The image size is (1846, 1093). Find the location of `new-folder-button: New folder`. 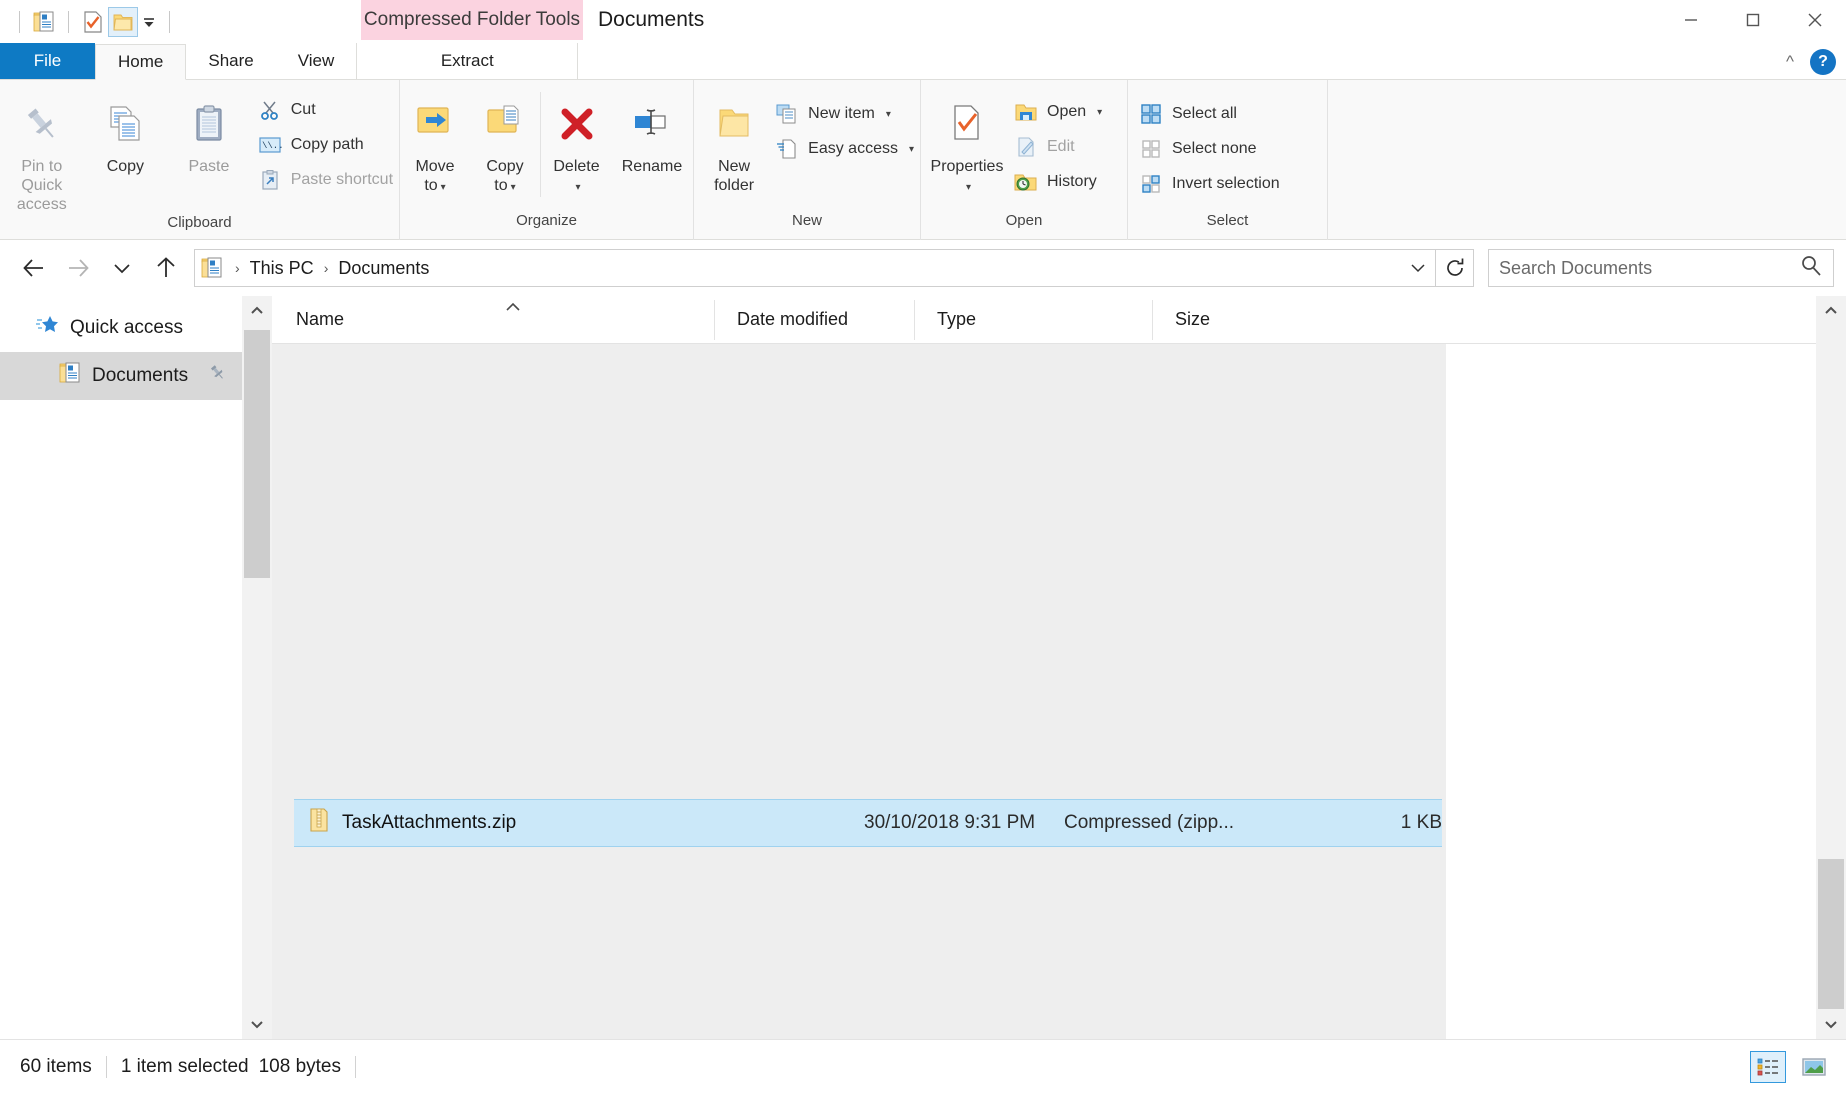

new-folder-button: New folder is located at coordinates (734, 143).